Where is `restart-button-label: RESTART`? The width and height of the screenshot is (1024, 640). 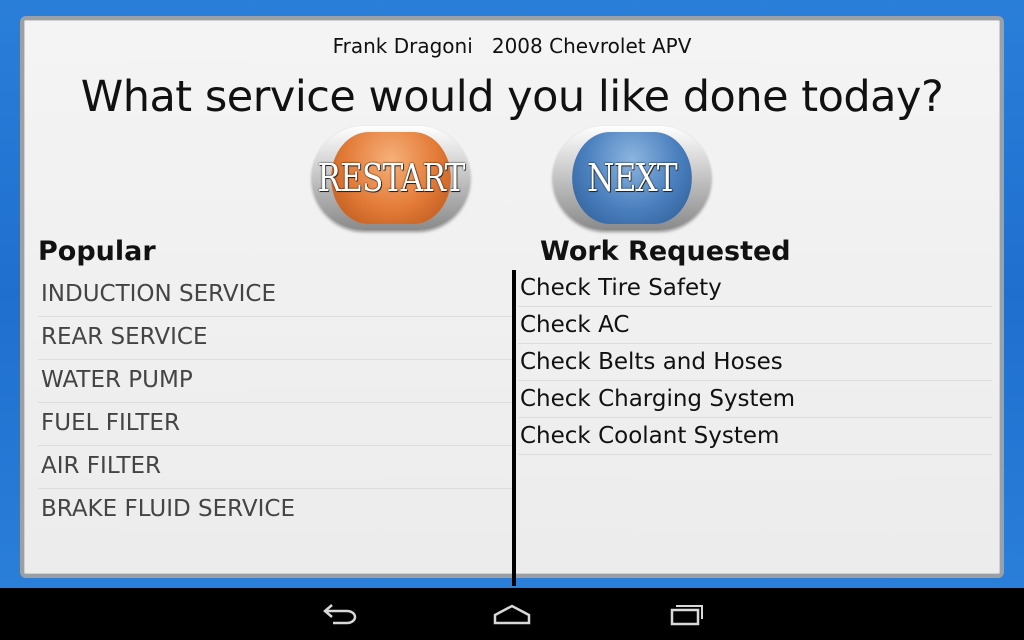 restart-button-label: RESTART is located at coordinates (391, 178).